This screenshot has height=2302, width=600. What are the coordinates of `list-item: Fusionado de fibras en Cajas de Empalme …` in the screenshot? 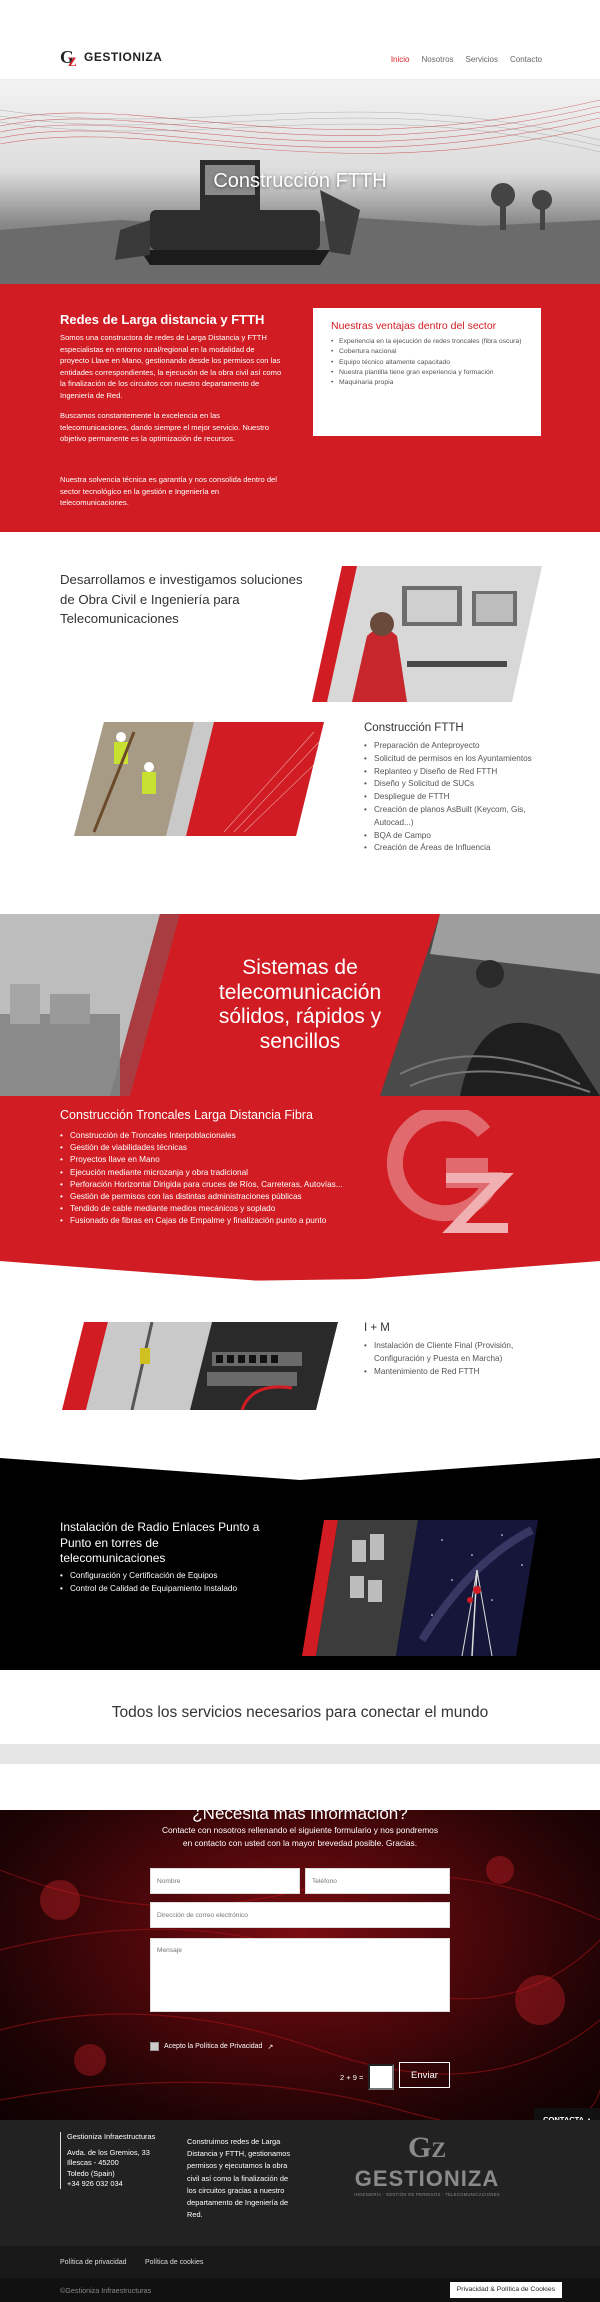 It's located at (205, 1221).